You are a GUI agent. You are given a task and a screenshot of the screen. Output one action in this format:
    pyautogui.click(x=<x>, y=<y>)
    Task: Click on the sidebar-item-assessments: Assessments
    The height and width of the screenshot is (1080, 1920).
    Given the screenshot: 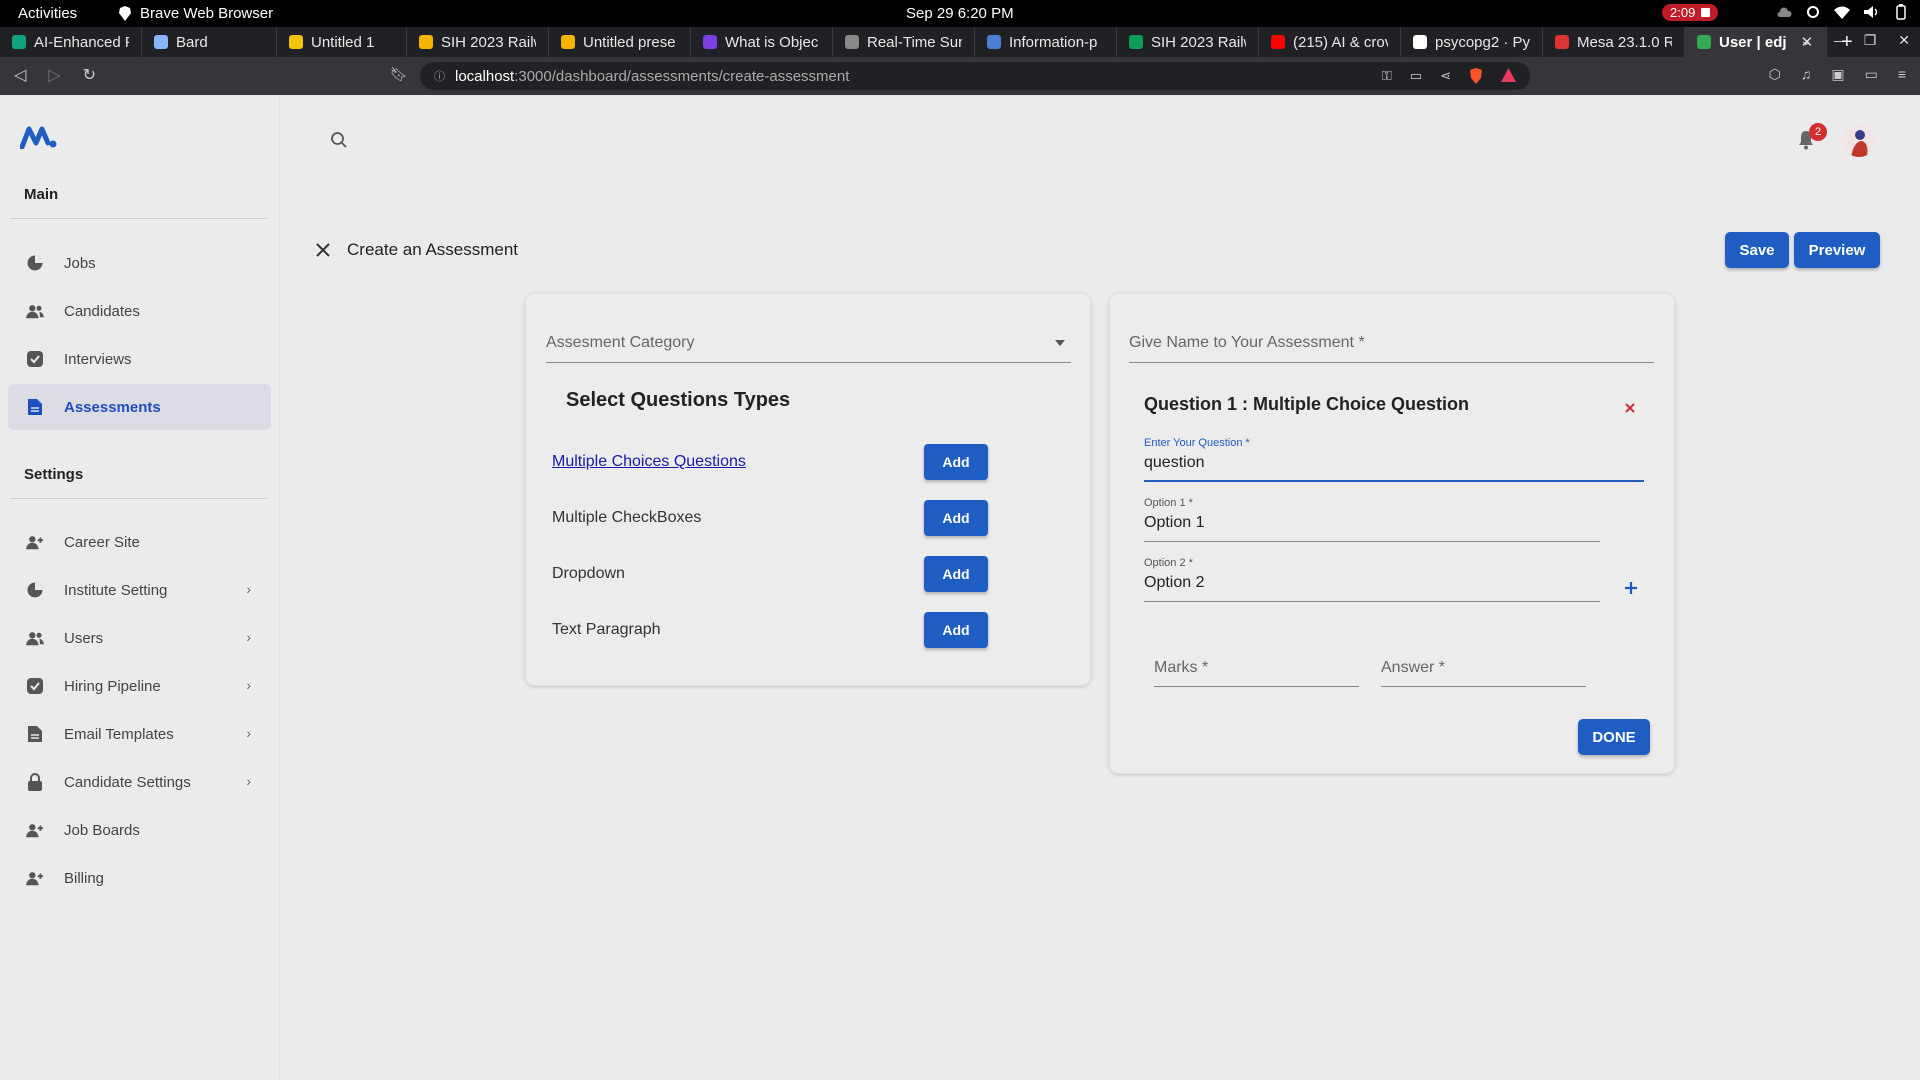 What is the action you would take?
    pyautogui.click(x=139, y=407)
    